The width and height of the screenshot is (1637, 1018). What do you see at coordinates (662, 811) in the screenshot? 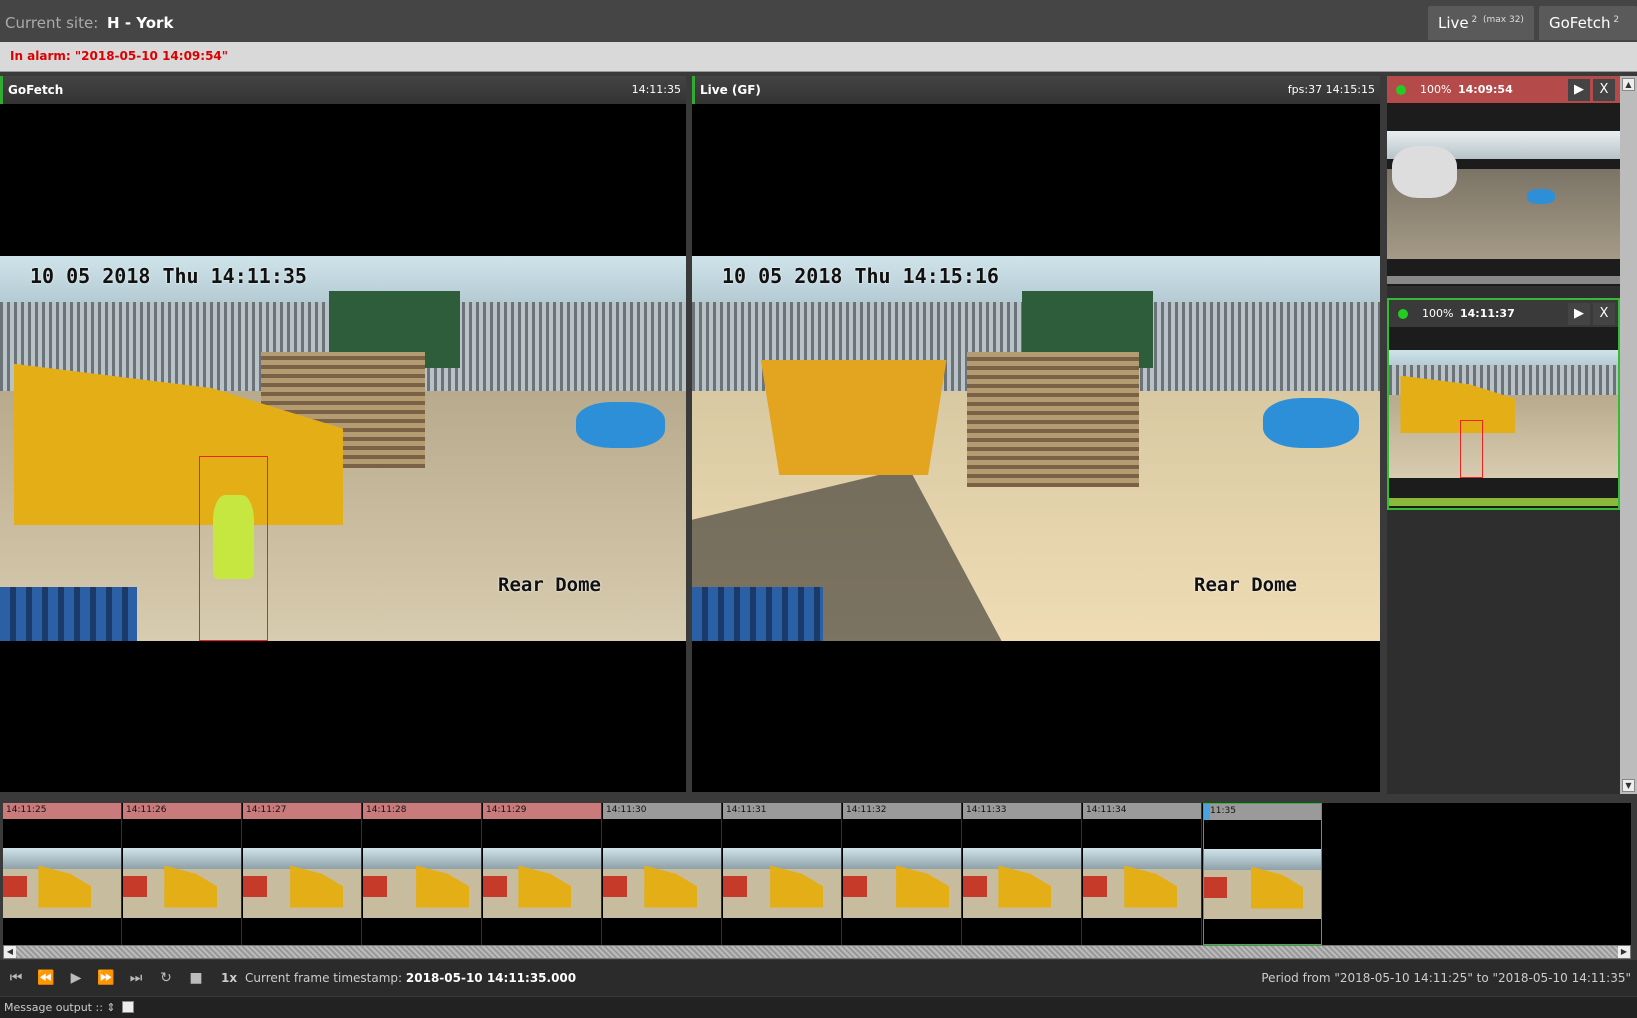
I see `timeline-frame-time: 14:11:30` at bounding box center [662, 811].